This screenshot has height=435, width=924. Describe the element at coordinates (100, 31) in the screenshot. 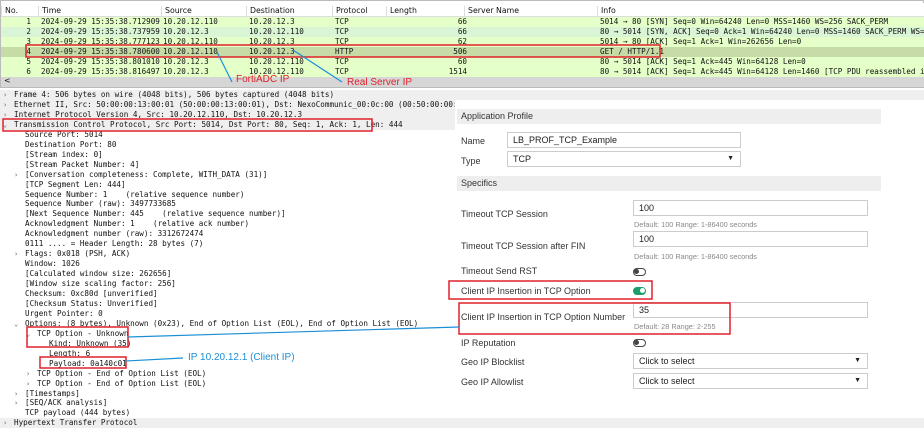

I see `packet-time: 2024-09-29 15:35:38.737959` at that location.